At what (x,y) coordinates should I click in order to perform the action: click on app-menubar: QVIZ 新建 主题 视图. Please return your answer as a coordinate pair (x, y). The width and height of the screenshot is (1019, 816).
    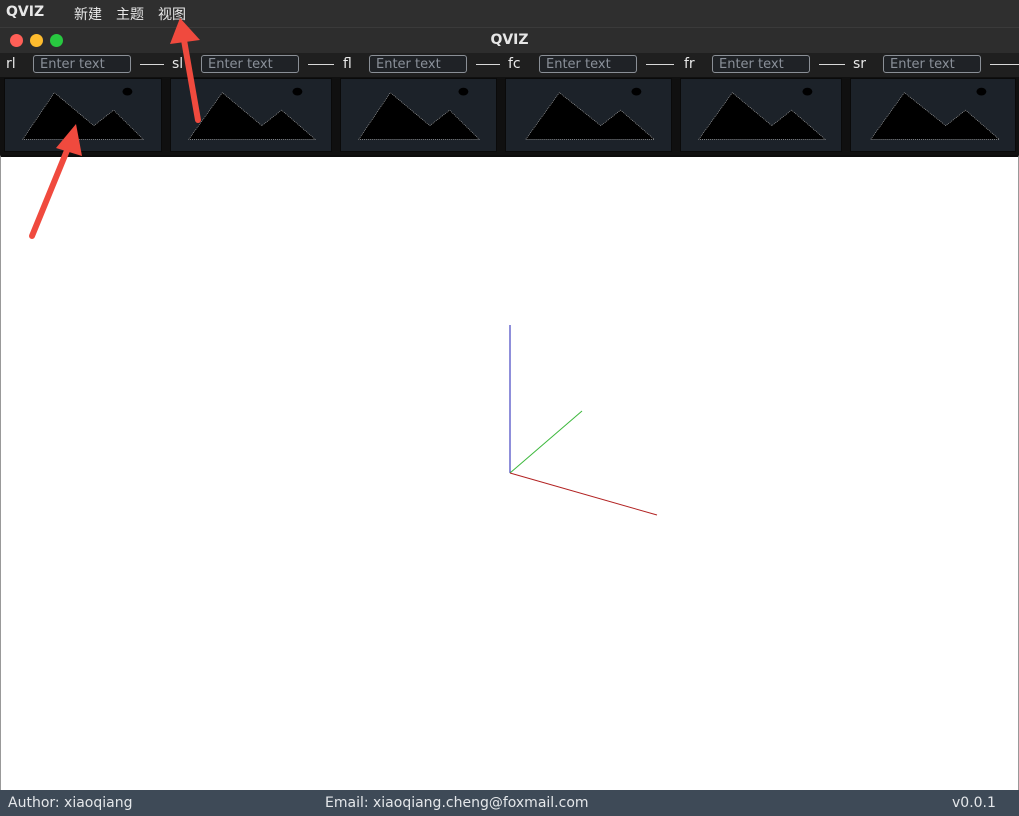
    Looking at the image, I should click on (509, 13).